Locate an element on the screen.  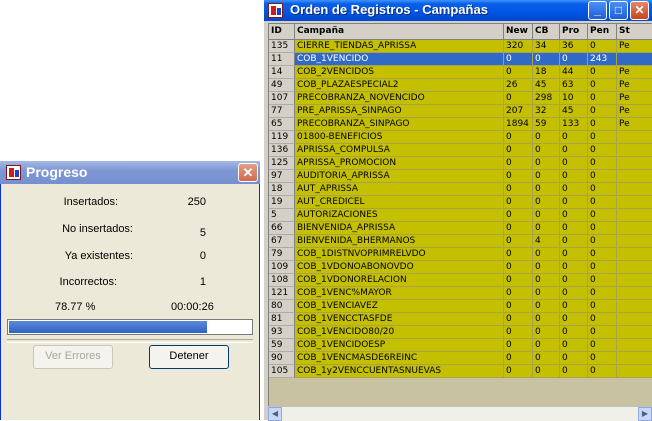
table-row: 121 COB_1VENC%MAYOR 0 0 0 0 is located at coordinates (460, 293).